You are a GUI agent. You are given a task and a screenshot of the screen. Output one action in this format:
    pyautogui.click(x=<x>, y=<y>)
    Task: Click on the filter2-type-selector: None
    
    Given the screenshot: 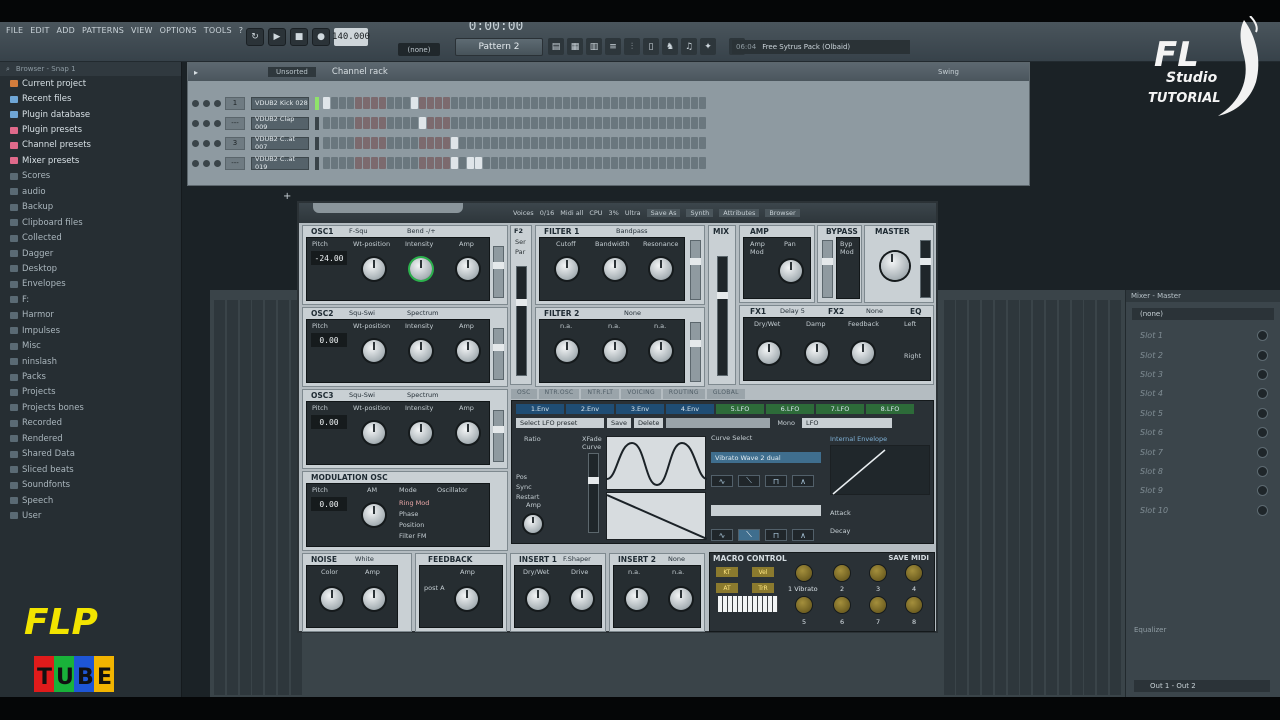 What is the action you would take?
    pyautogui.click(x=632, y=313)
    